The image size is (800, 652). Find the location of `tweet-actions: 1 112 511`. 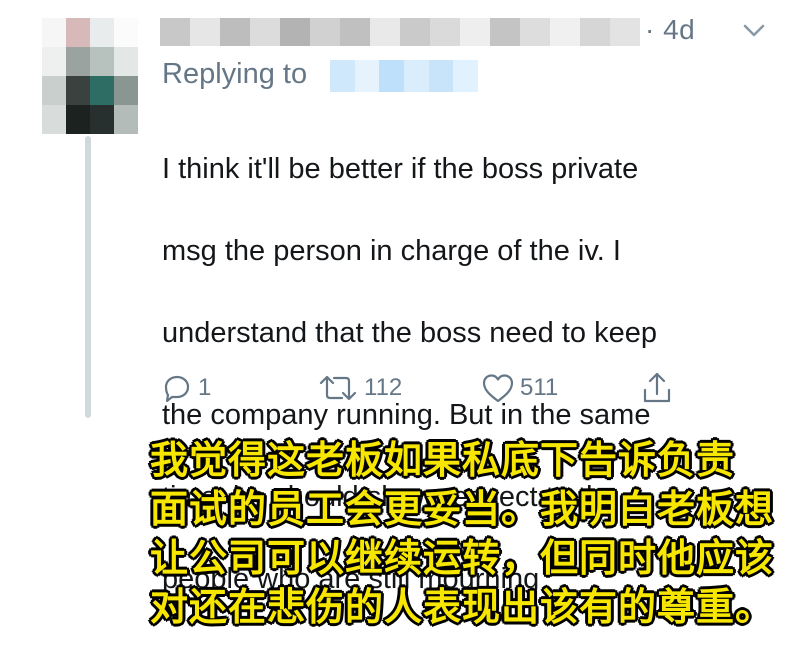

tweet-actions: 1 112 511 is located at coordinates (440, 388).